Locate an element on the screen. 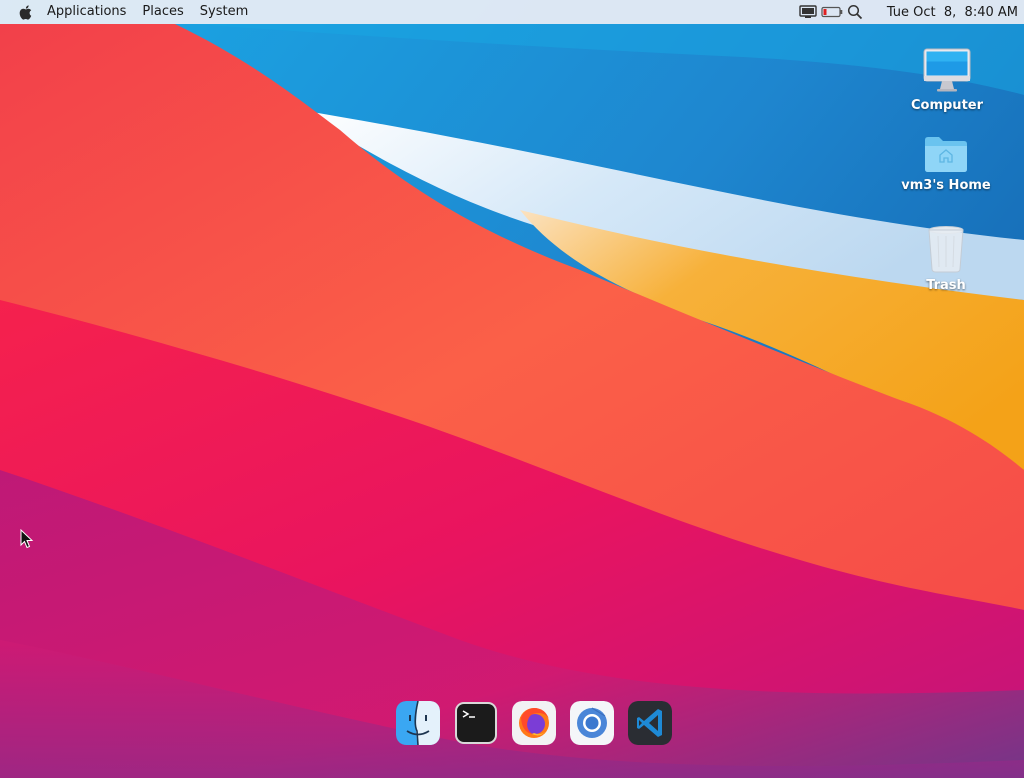 The width and height of the screenshot is (1024, 778). trash-icon is located at coordinates (946, 249).